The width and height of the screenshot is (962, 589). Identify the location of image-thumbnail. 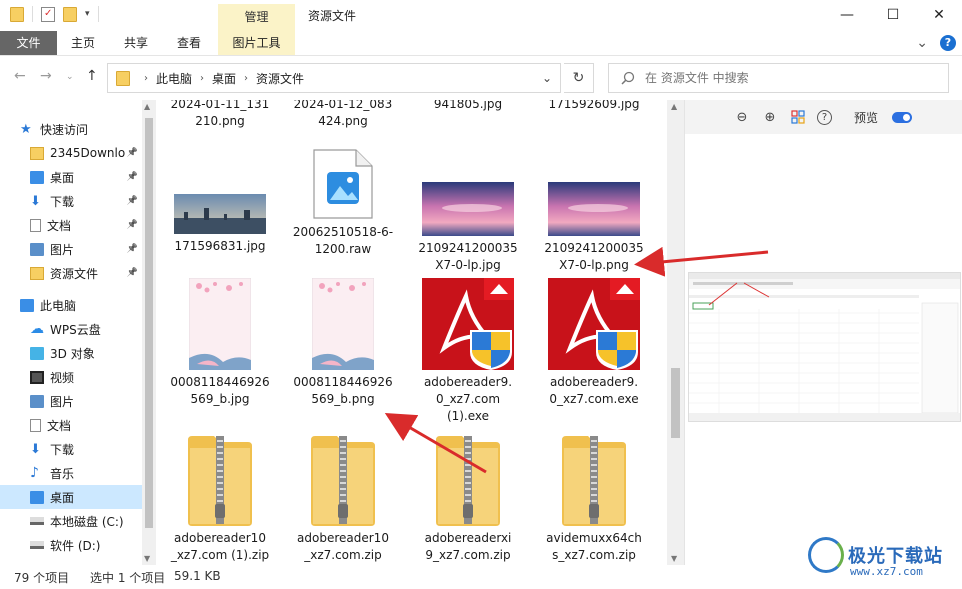
(468, 209).